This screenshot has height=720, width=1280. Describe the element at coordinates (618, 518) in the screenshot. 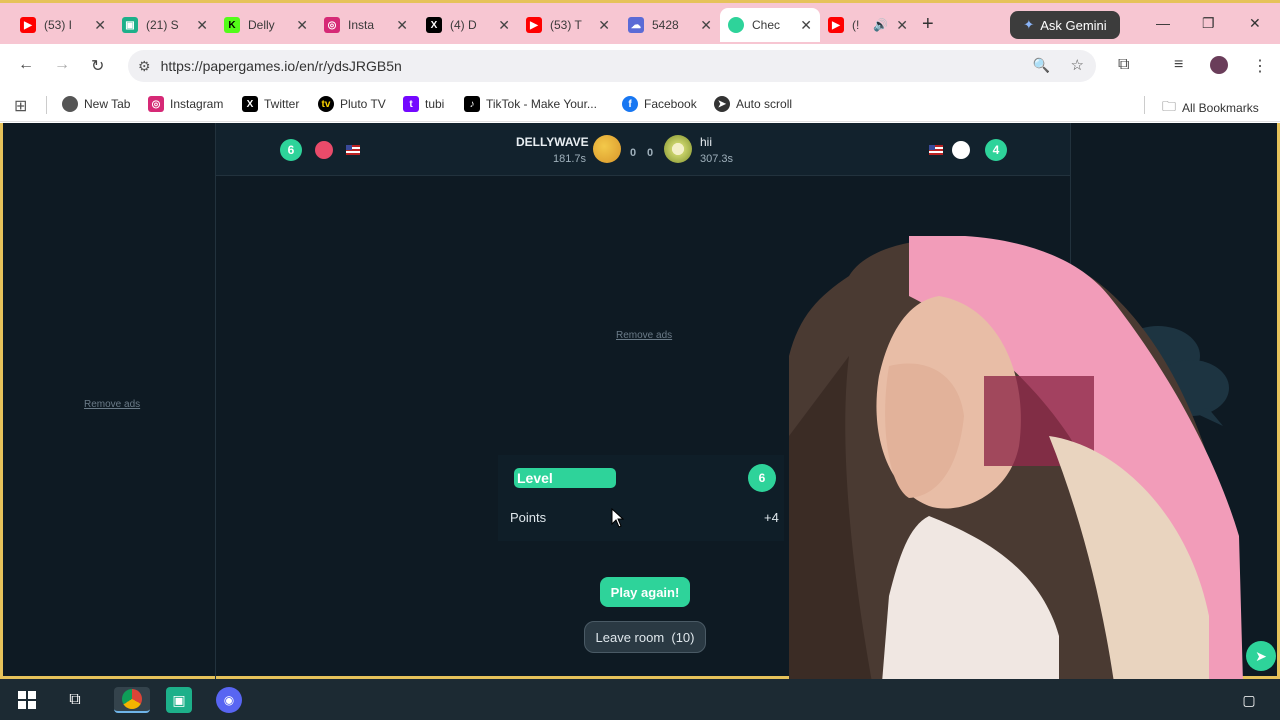

I see `mouse-cursor-icon` at that location.